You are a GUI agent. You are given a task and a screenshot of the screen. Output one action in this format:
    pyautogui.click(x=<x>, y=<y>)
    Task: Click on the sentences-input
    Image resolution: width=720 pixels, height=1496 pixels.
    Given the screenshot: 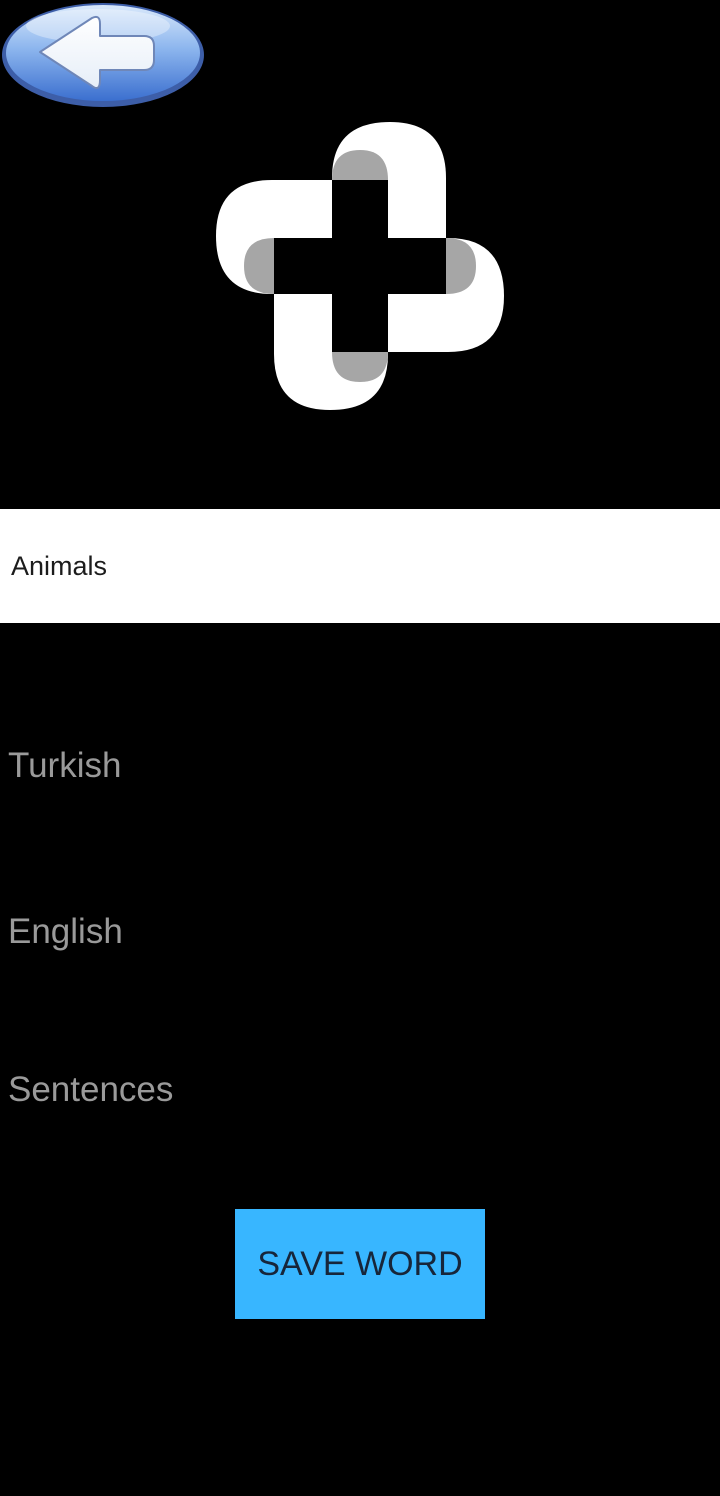 What is the action you would take?
    pyautogui.click(x=360, y=1090)
    